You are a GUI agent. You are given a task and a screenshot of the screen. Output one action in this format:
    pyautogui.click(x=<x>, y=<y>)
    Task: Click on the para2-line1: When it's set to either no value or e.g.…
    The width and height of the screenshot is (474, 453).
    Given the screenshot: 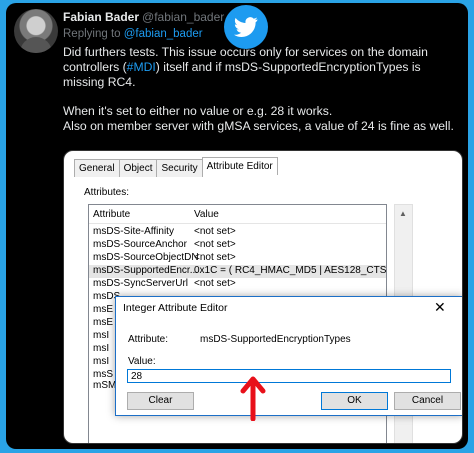 What is the action you would take?
    pyautogui.click(x=198, y=110)
    